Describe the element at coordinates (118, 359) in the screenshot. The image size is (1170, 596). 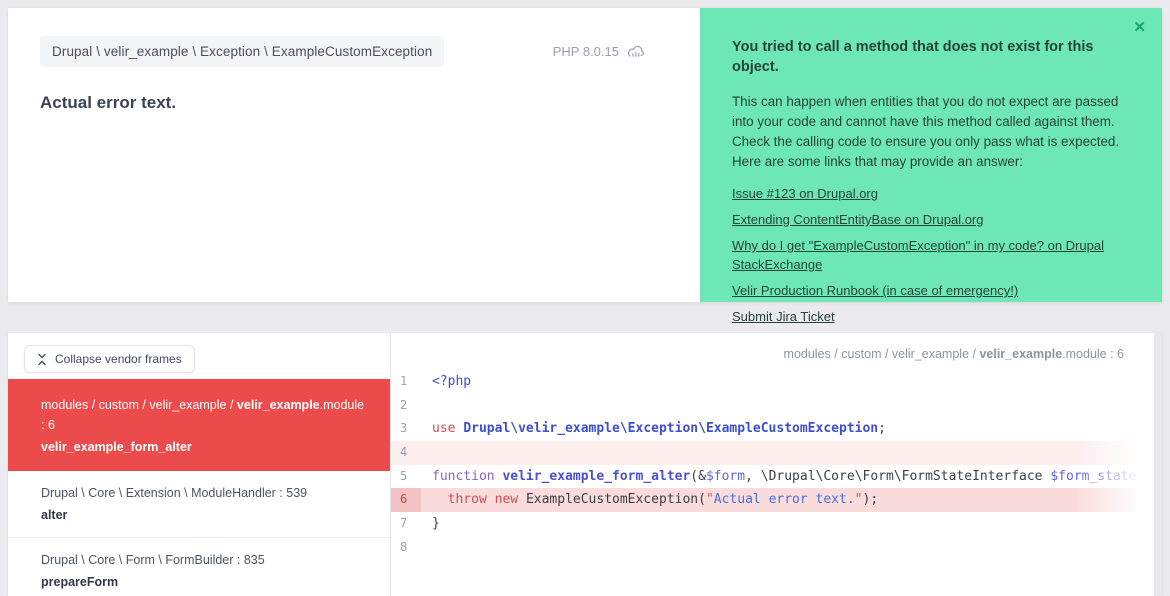
I see `collapse-button-label: Collapse vendor frames` at that location.